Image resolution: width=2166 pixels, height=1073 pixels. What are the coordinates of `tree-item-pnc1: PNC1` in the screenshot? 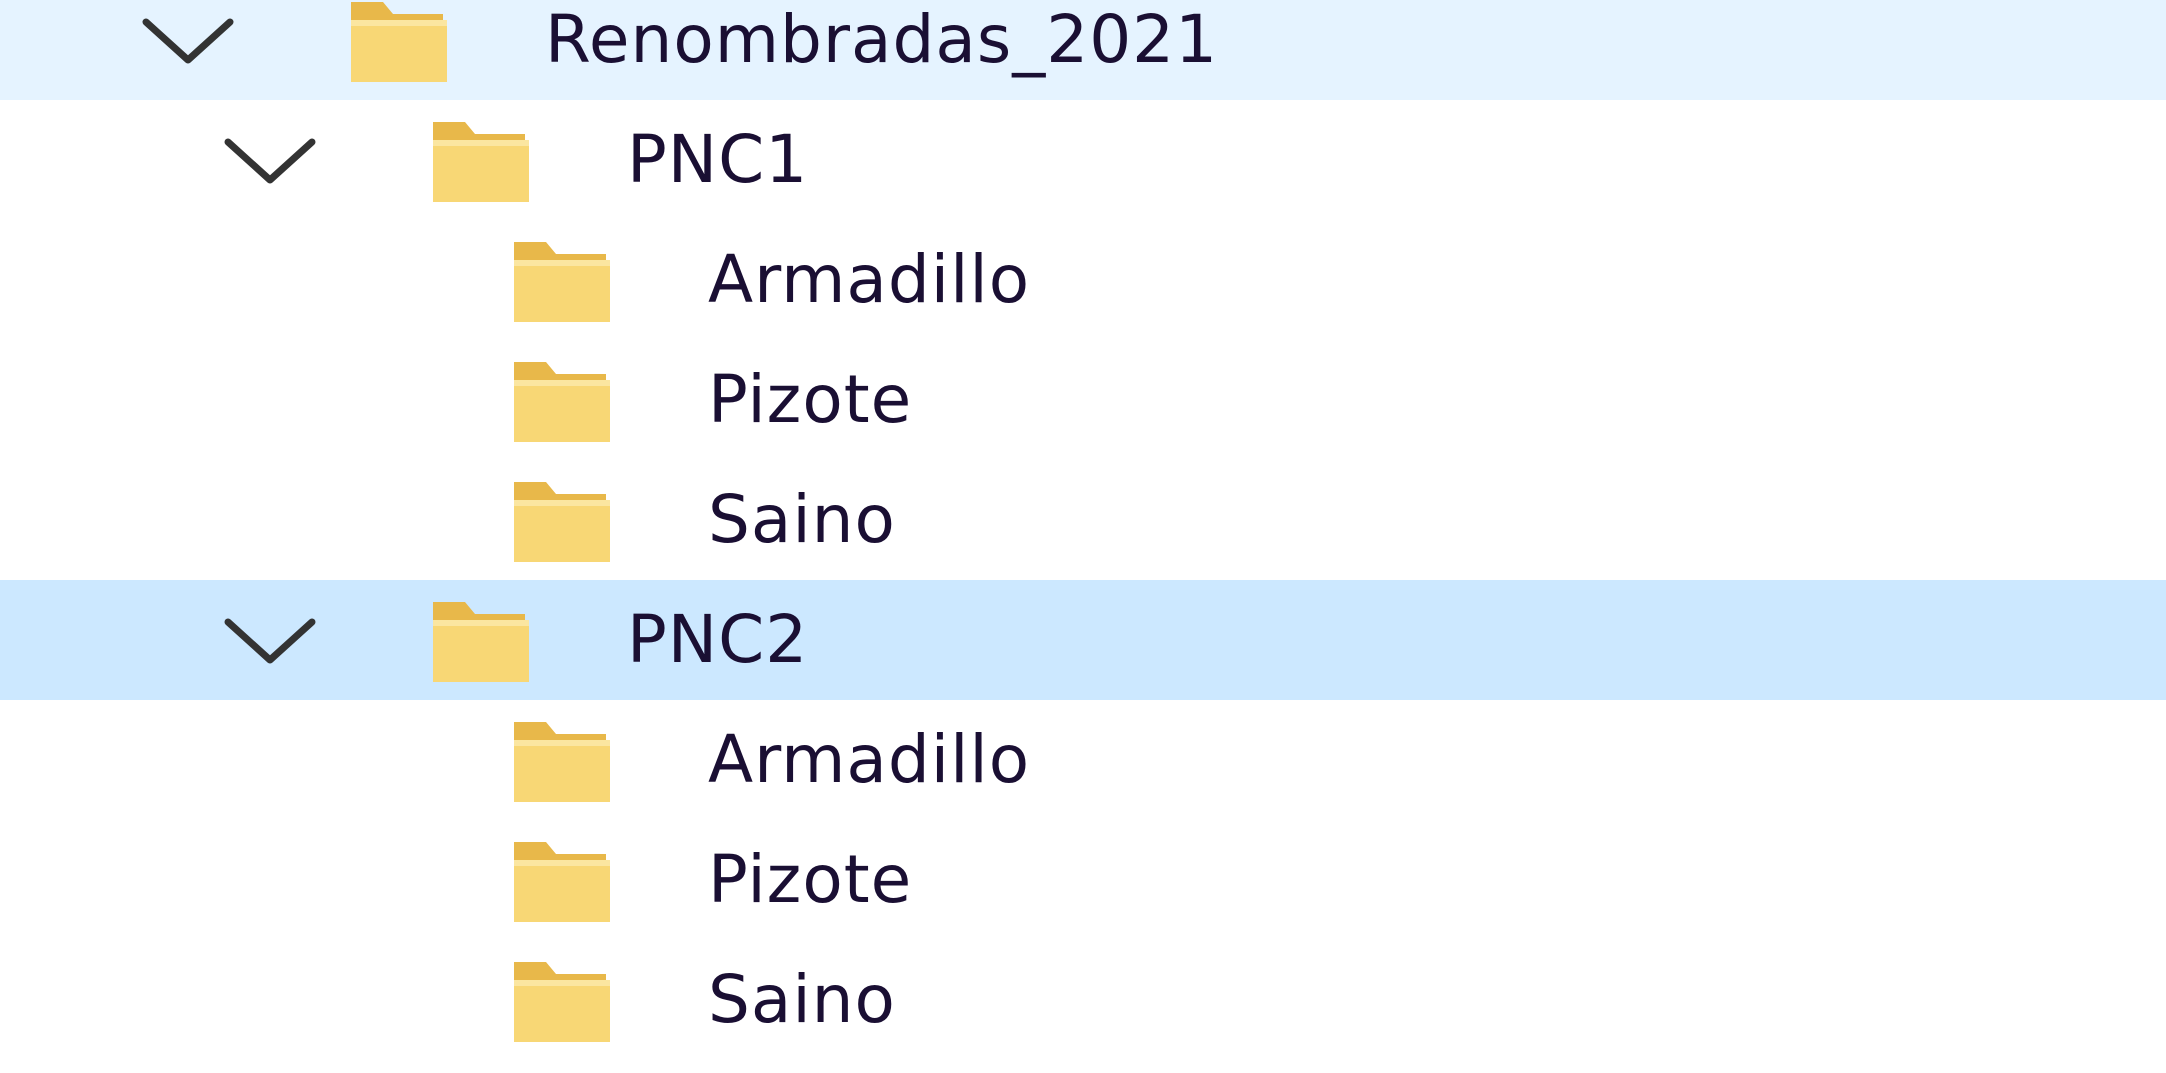 It's located at (1083, 160).